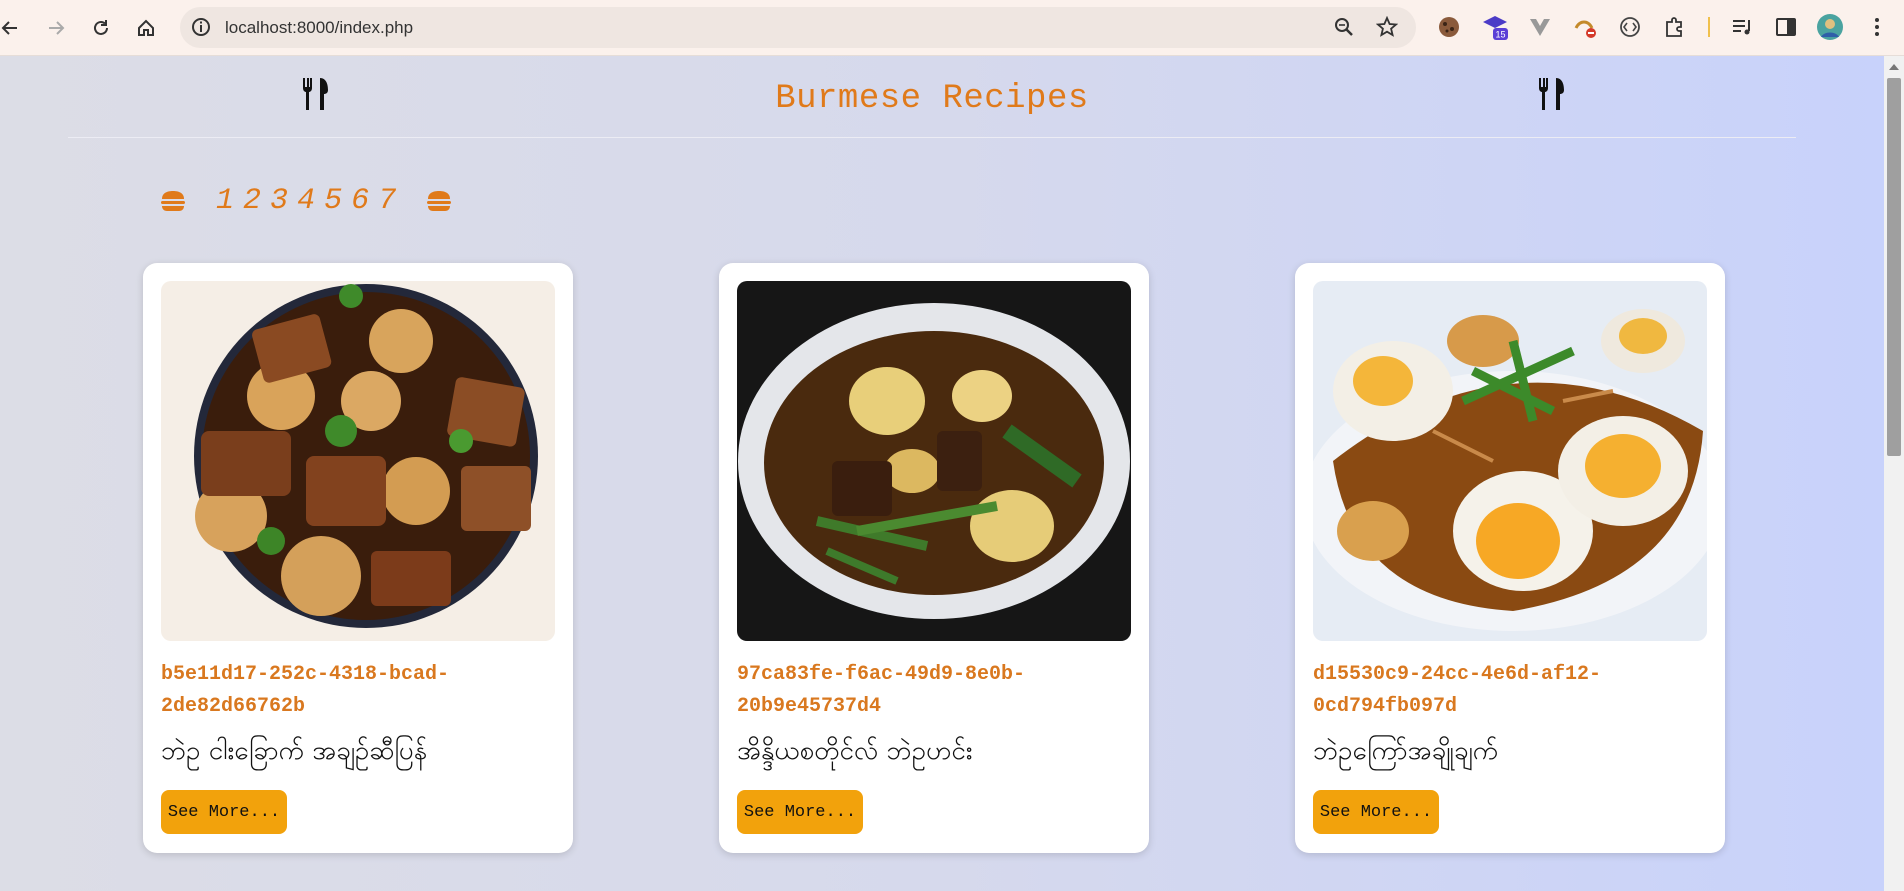  Describe the element at coordinates (146, 28) in the screenshot. I see `home-icon` at that location.